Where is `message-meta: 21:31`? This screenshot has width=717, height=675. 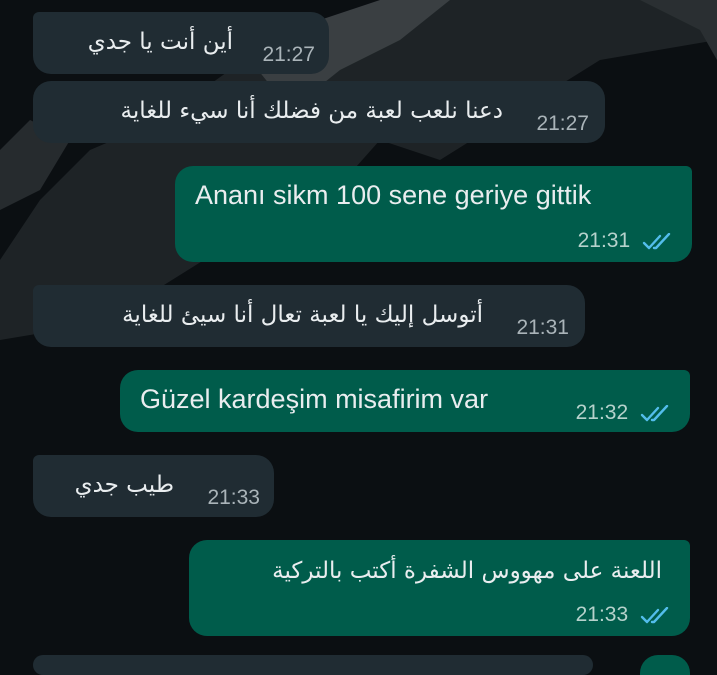
message-meta: 21:31 is located at coordinates (625, 241).